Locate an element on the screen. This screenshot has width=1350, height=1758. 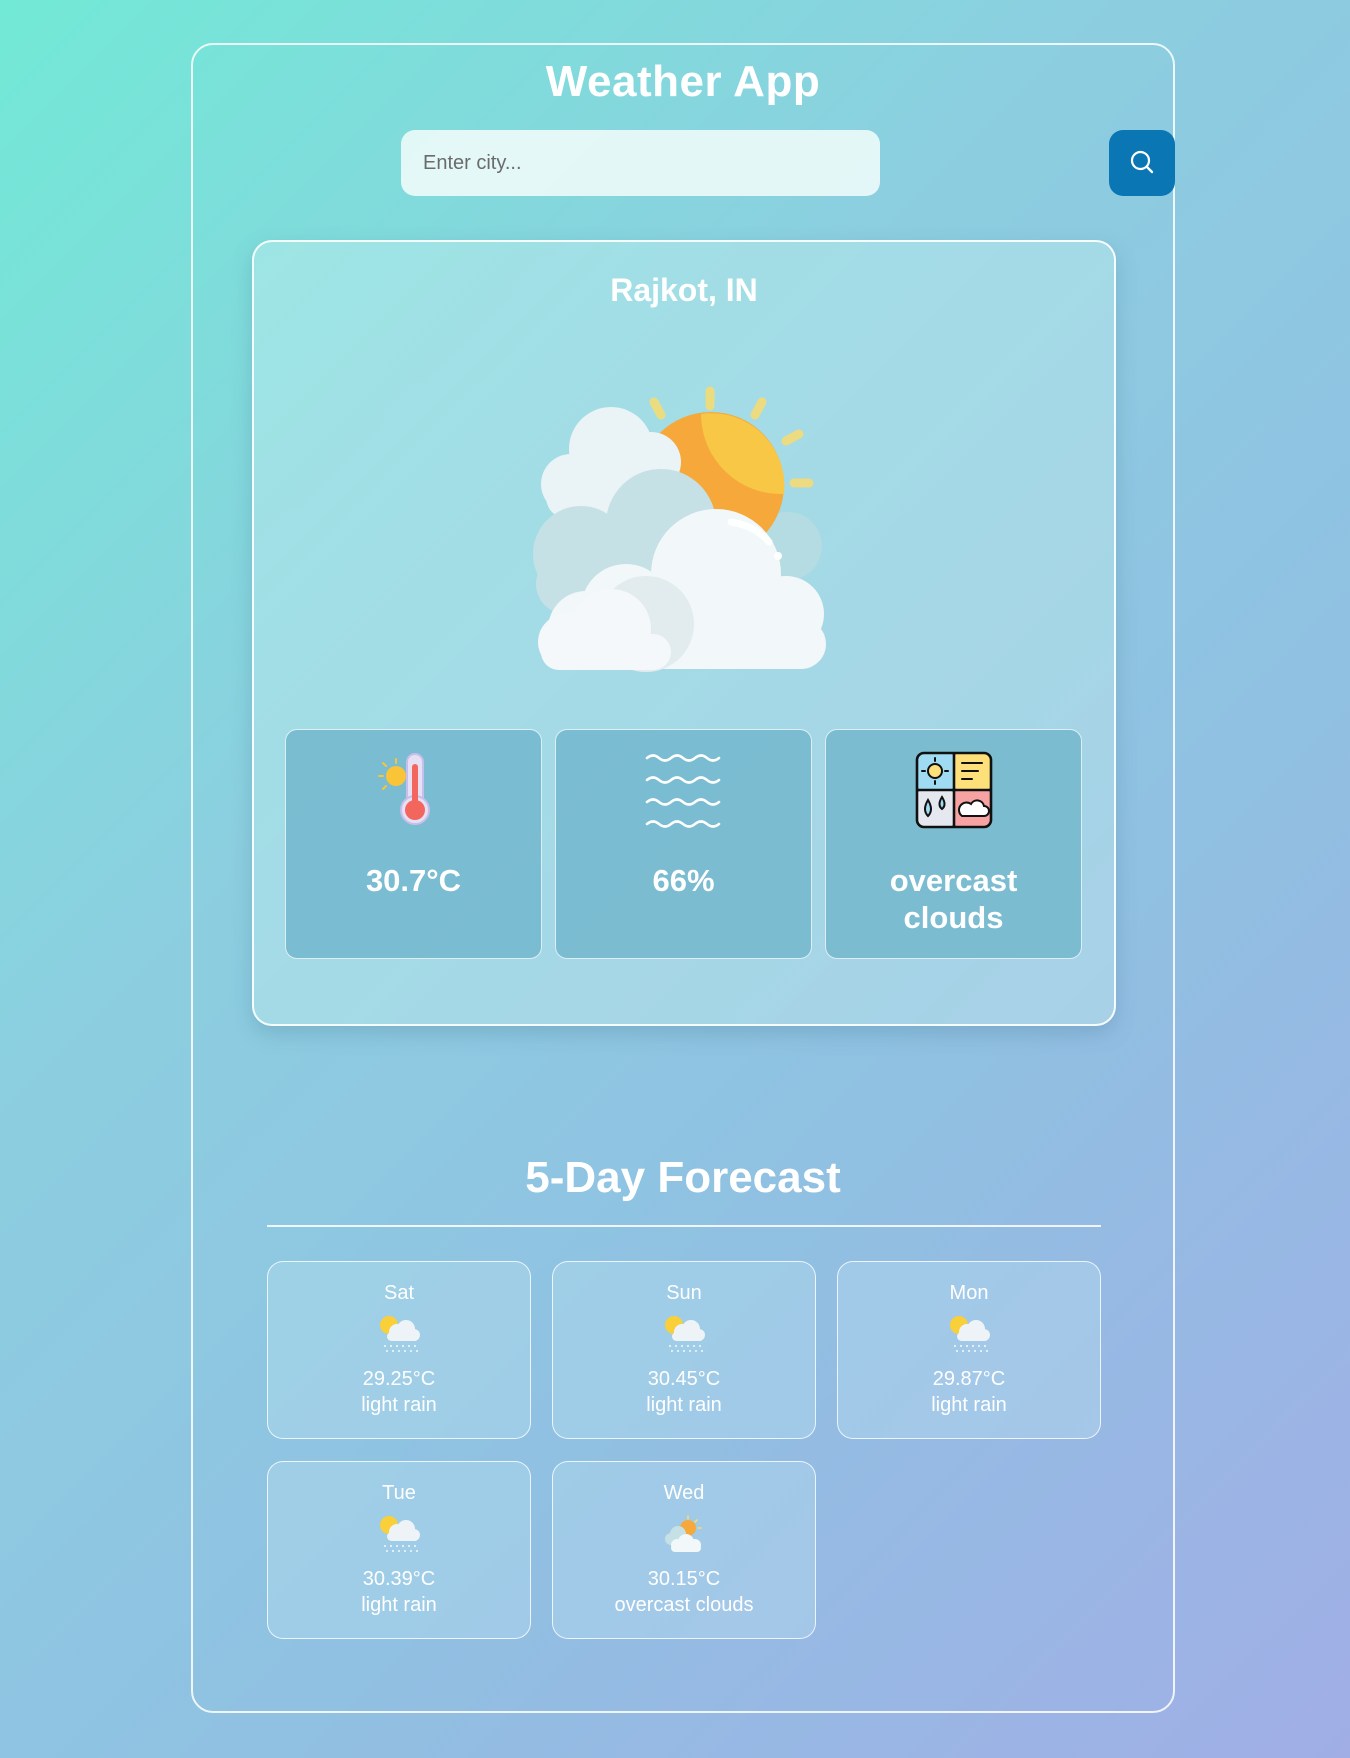
city-name: Rajkot, IN is located at coordinates (684, 290).